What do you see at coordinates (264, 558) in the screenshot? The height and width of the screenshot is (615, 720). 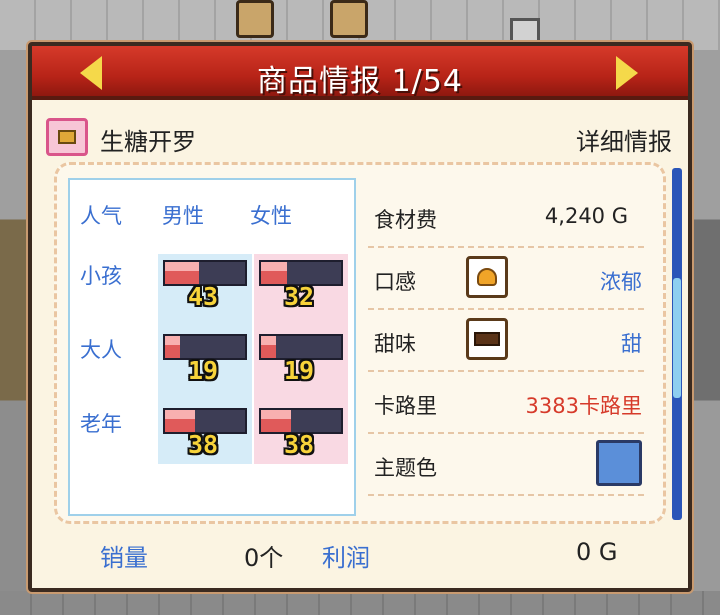 I see `sales-value: 0个` at bounding box center [264, 558].